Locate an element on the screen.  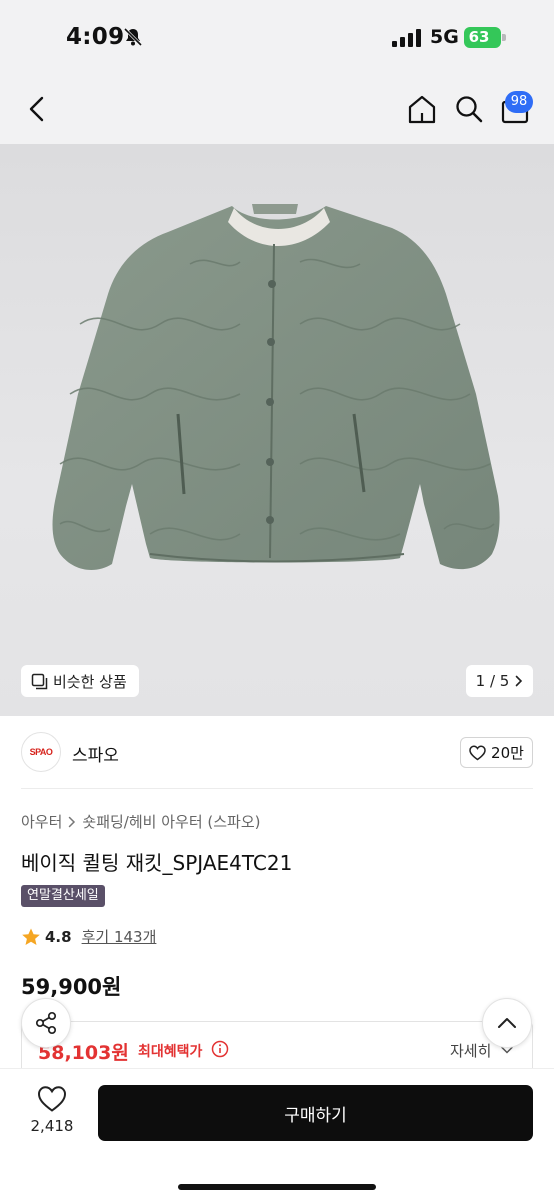
wishlist-count: 2,418 is located at coordinates (52, 1126).